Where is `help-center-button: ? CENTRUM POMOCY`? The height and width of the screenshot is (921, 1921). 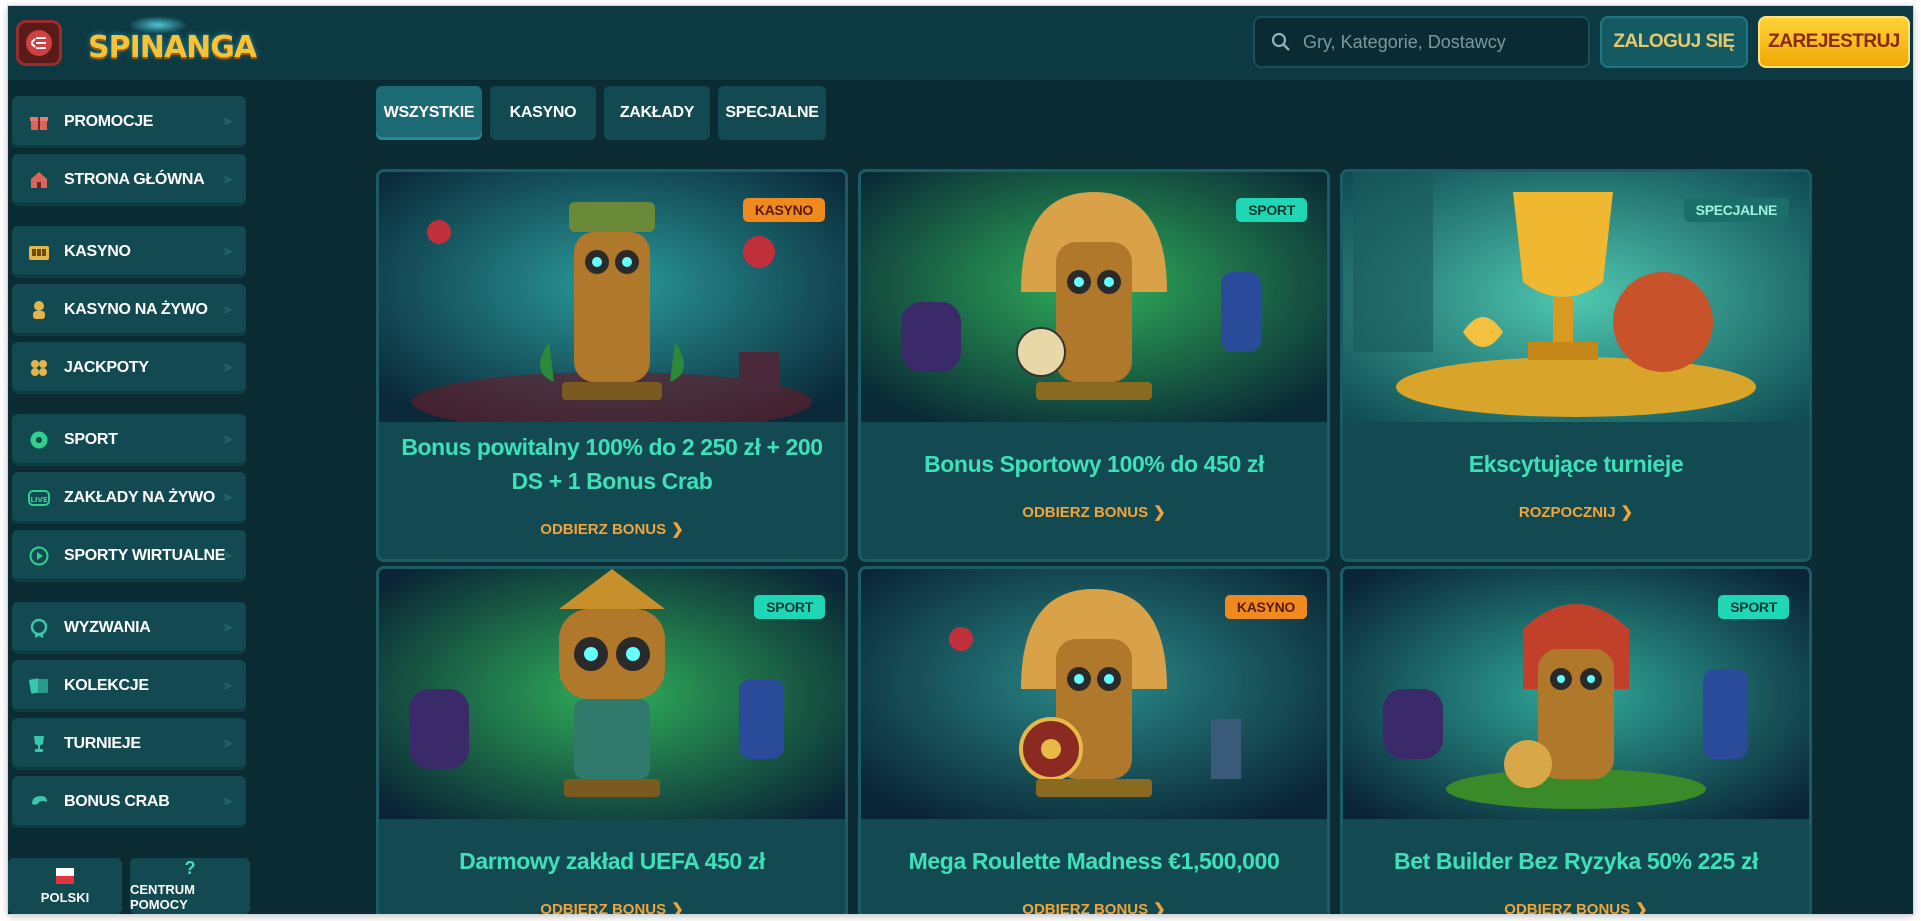 help-center-button: ? CENTRUM POMOCY is located at coordinates (190, 886).